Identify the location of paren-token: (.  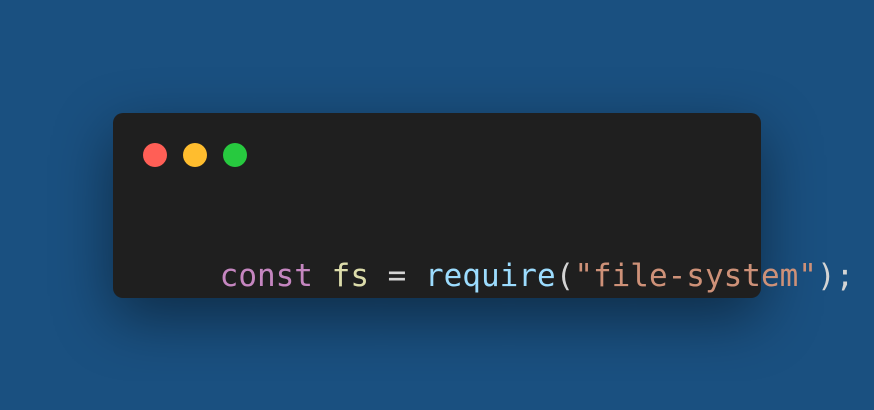
(565, 276).